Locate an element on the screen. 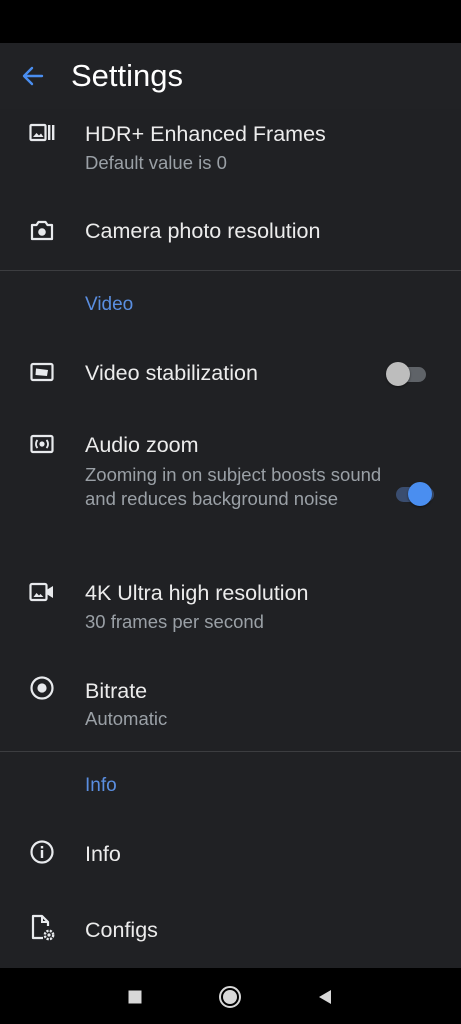 This screenshot has height=1024, width=461. audio-zoom-toggle is located at coordinates (414, 494).